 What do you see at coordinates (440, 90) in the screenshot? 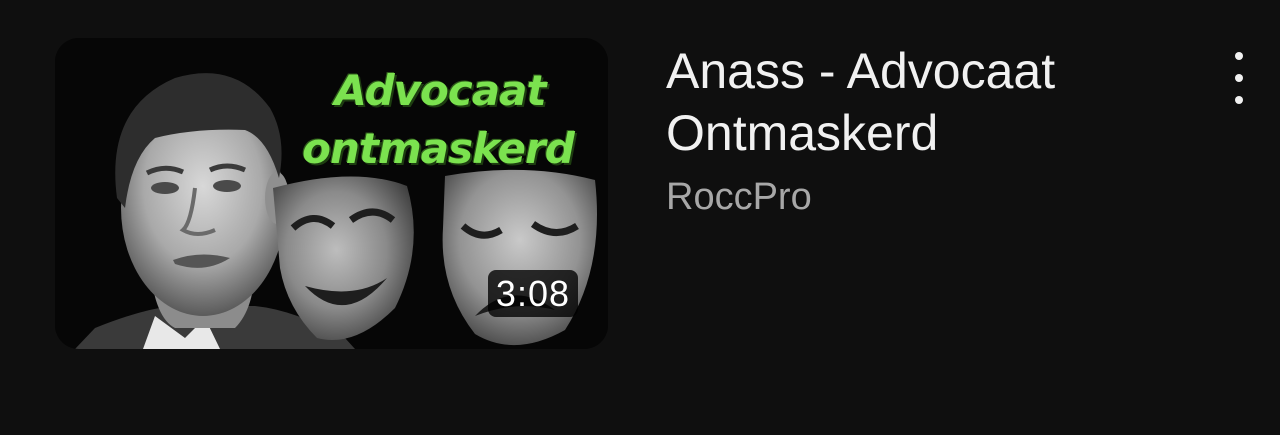
I see `thumbnail-text-line1: Advocaat` at bounding box center [440, 90].